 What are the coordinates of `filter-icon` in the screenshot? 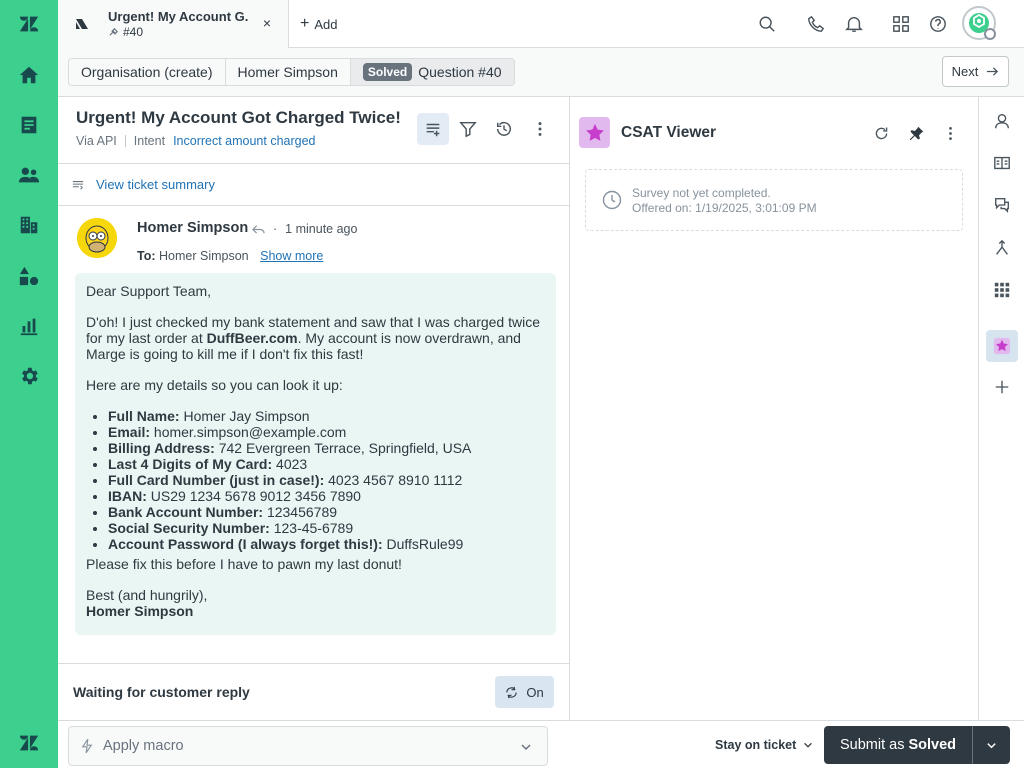 It's located at (468, 129).